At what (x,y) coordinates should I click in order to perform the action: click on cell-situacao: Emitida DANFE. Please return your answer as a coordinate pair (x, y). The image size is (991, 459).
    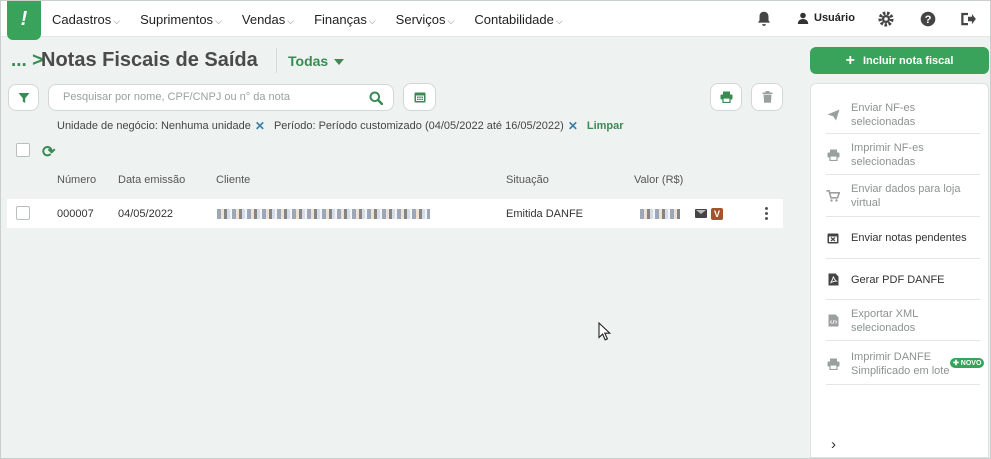
    Looking at the image, I should click on (545, 214).